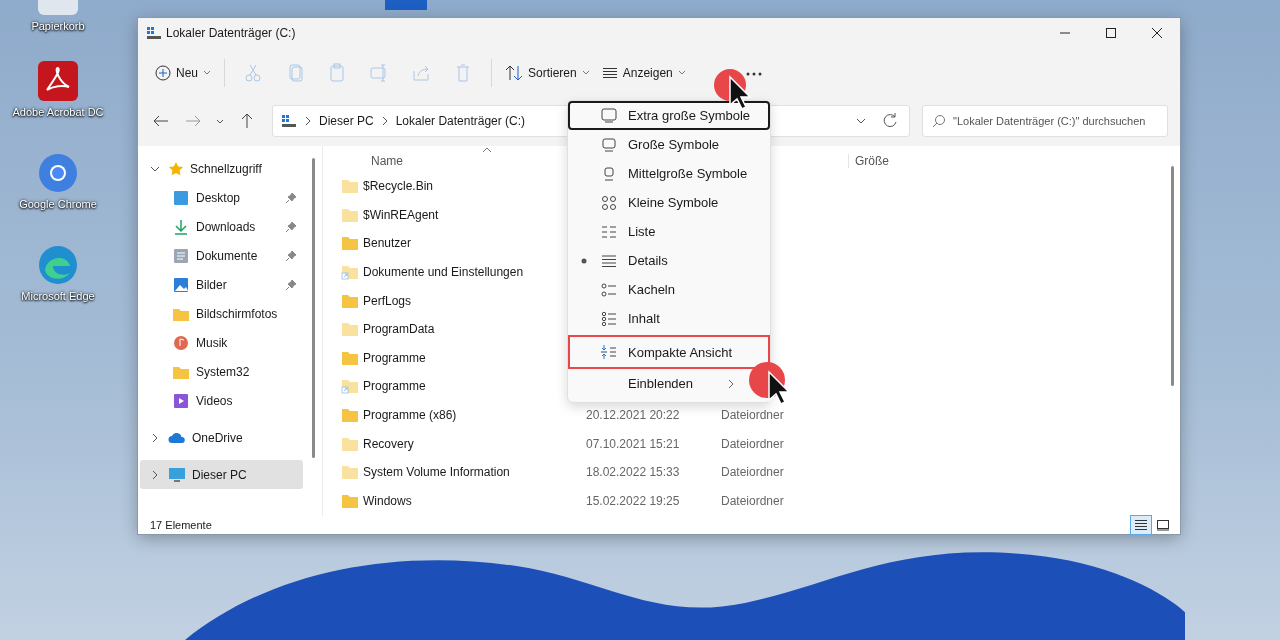 Image resolution: width=1280 pixels, height=640 pixels. Describe the element at coordinates (633, 415) in the screenshot. I see `date-cell: 20.12.2021 20:22` at that location.